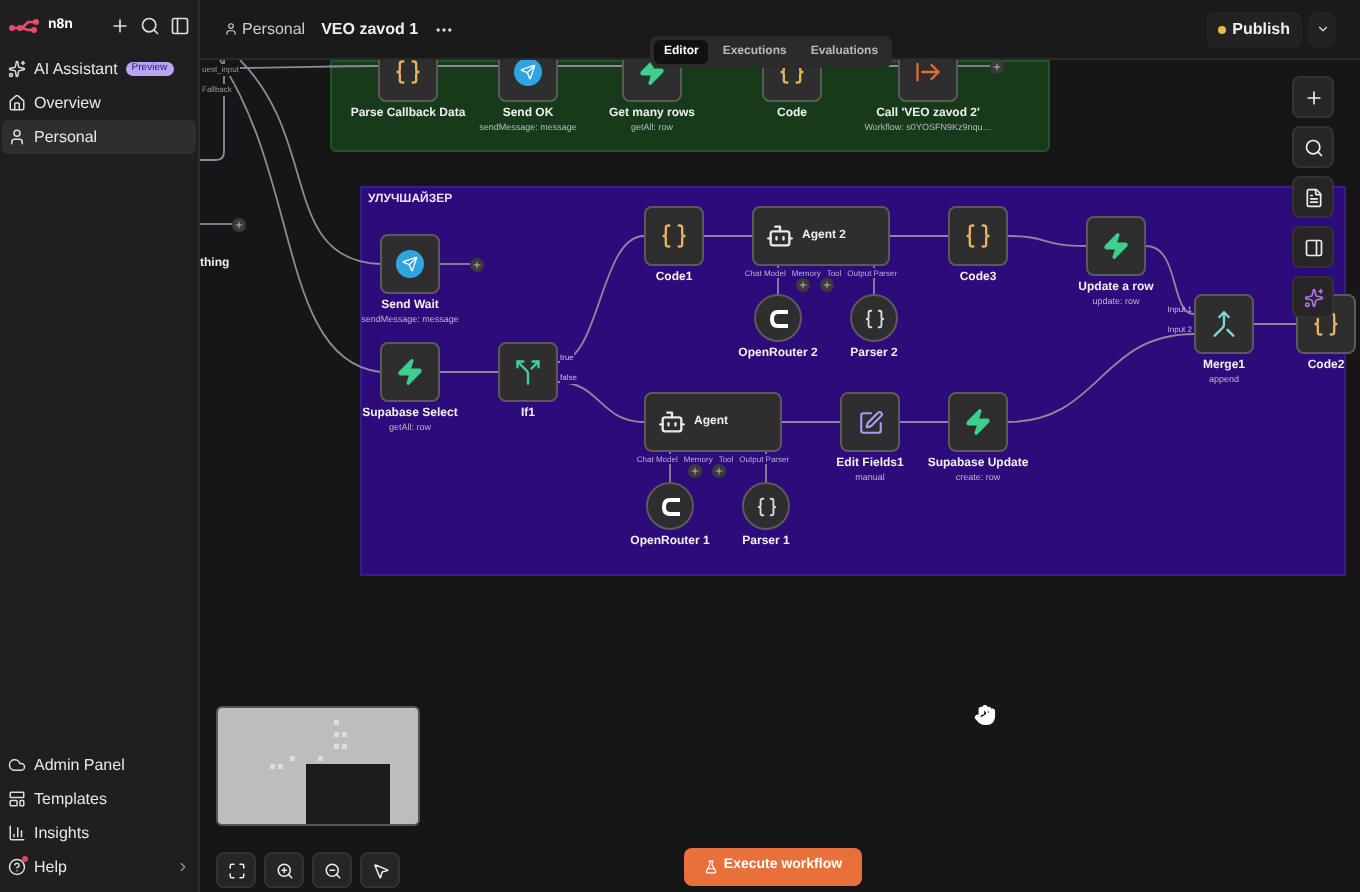 The width and height of the screenshot is (1360, 892). Describe the element at coordinates (99, 833) in the screenshot. I see `sidebar-item: Insights` at that location.